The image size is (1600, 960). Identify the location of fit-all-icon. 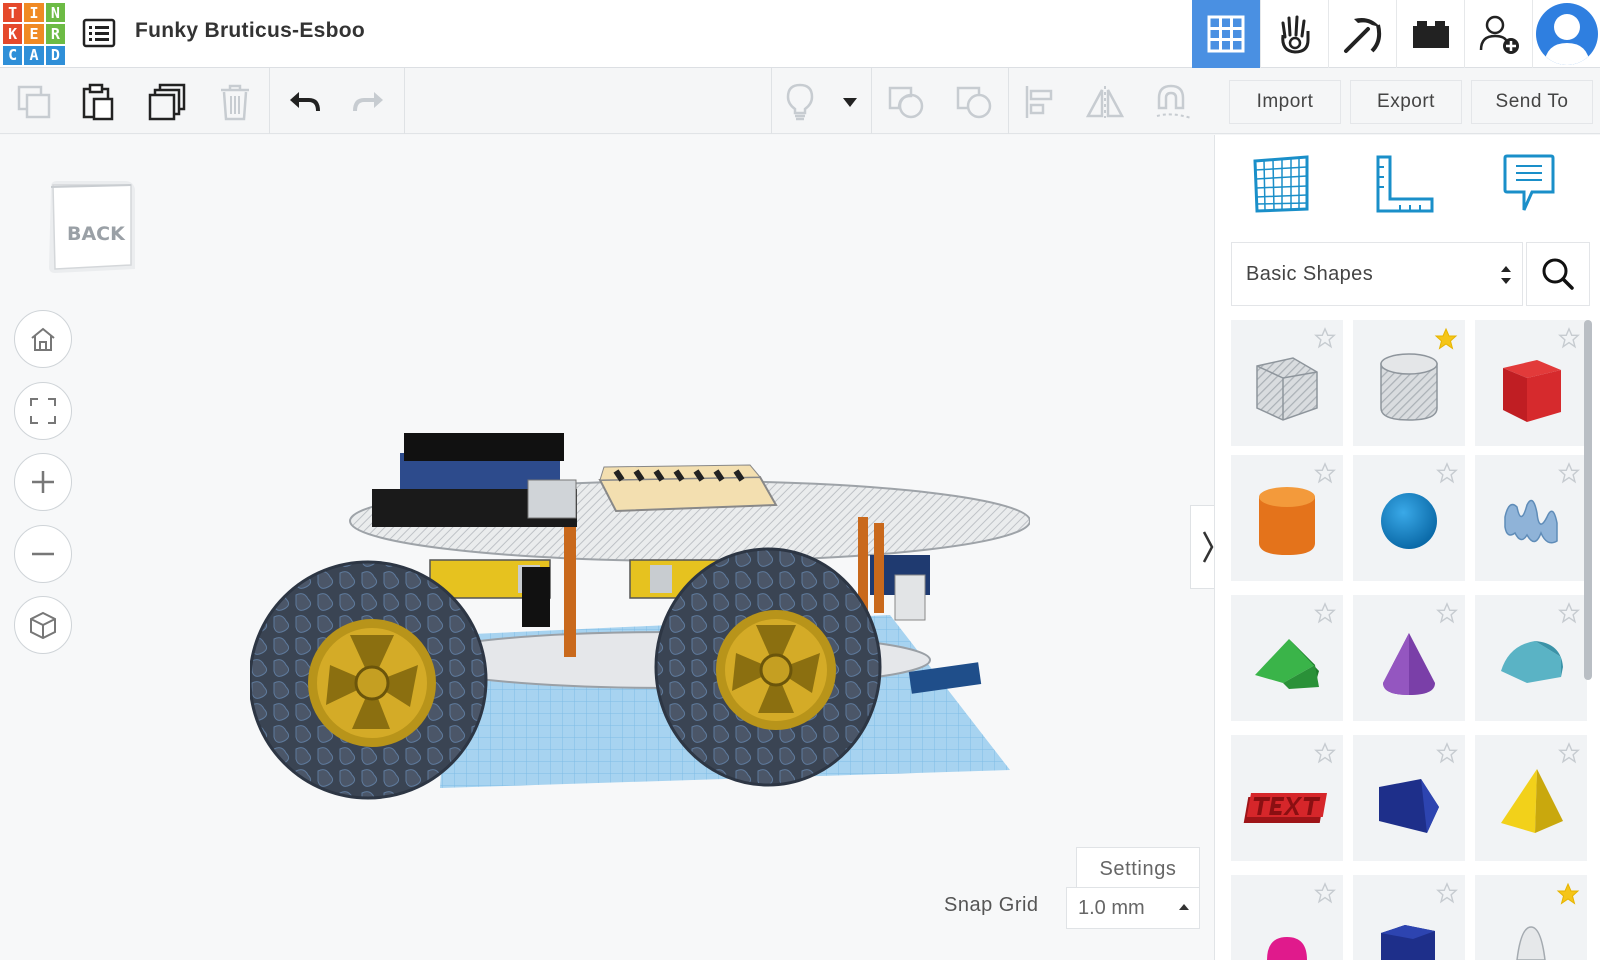
(43, 411).